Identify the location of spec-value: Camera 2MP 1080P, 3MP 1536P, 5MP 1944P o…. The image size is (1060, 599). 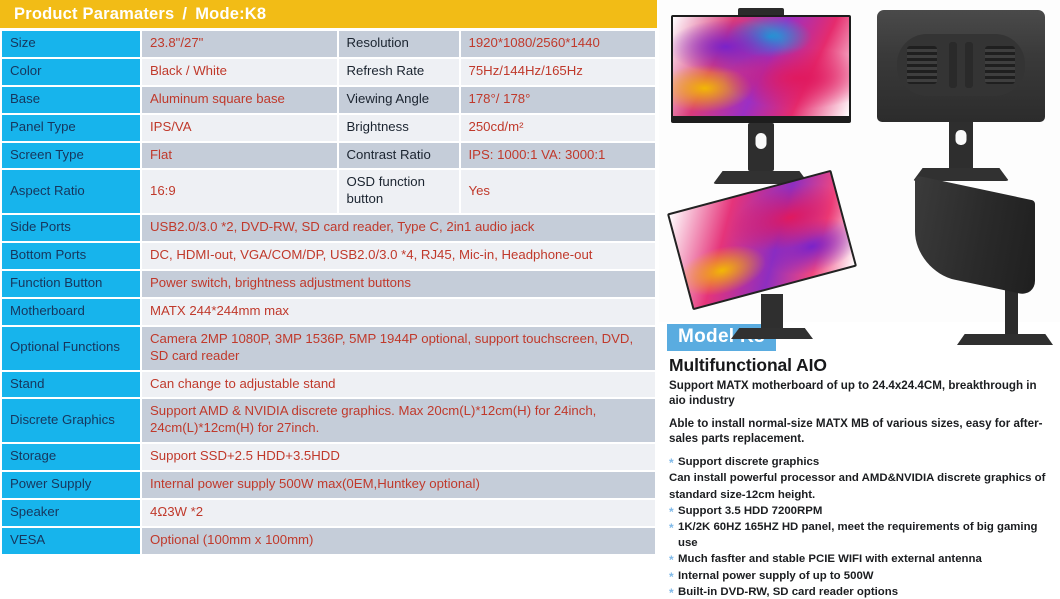
(398, 348).